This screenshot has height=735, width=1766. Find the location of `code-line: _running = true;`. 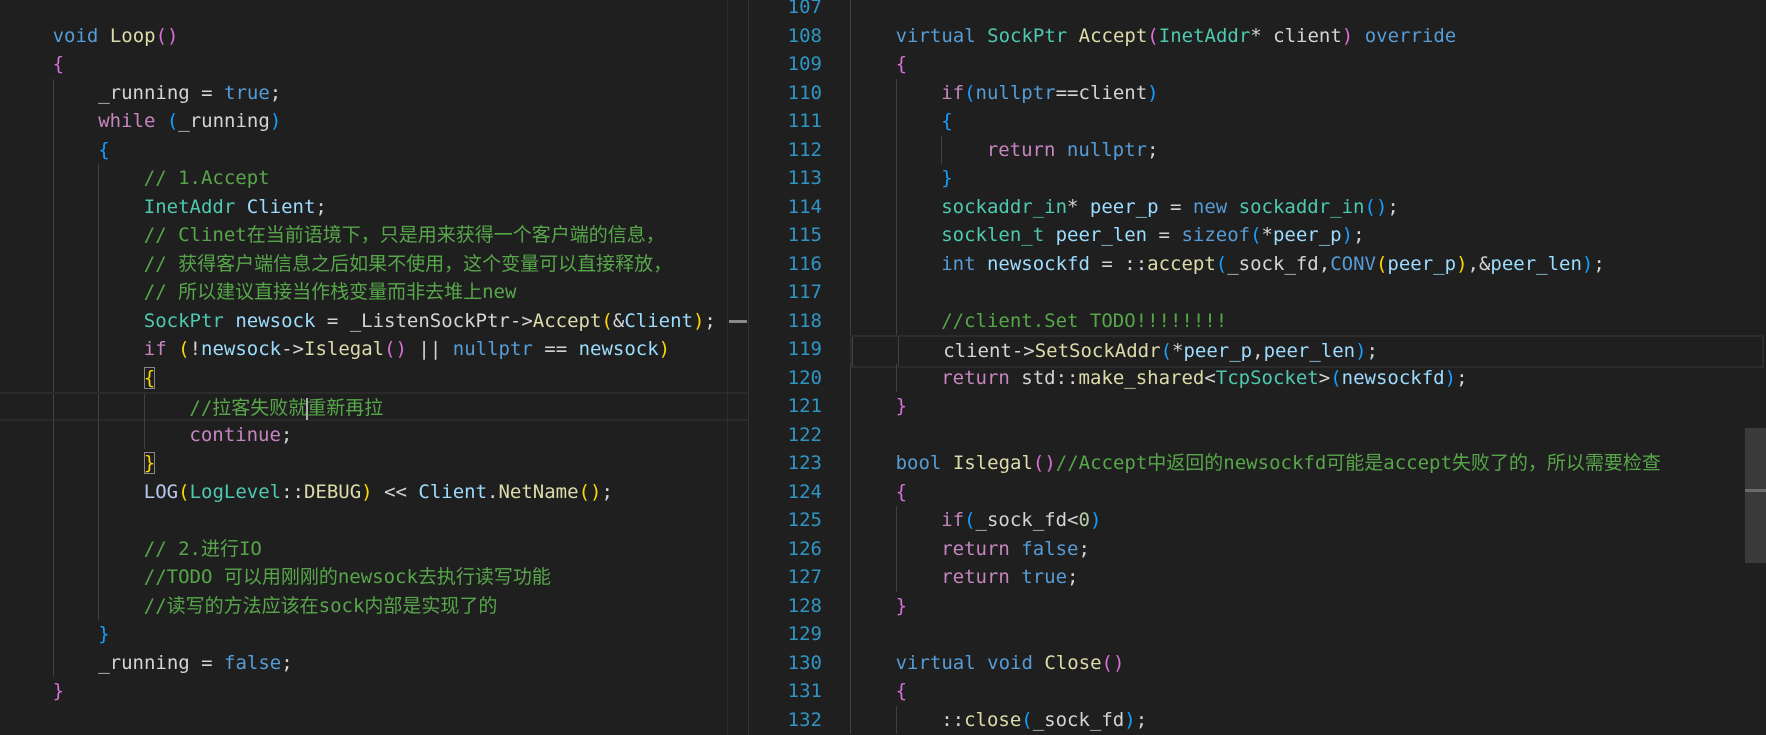

code-line: _running = true; is located at coordinates (374, 92).